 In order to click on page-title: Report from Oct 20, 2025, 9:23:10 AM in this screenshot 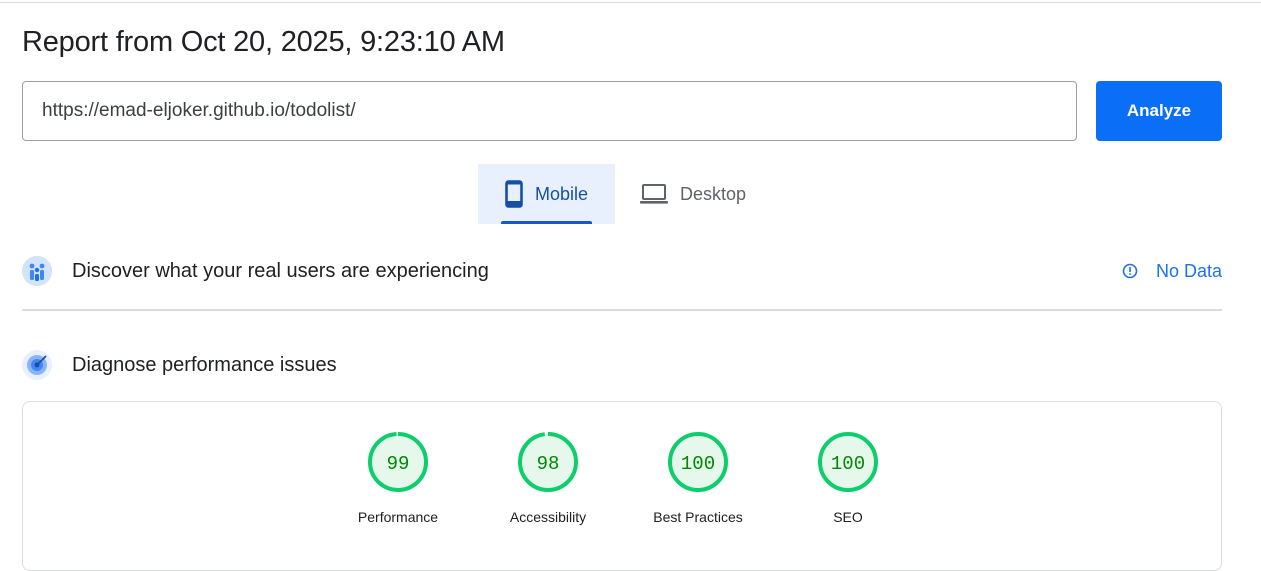, I will do `click(263, 42)`.